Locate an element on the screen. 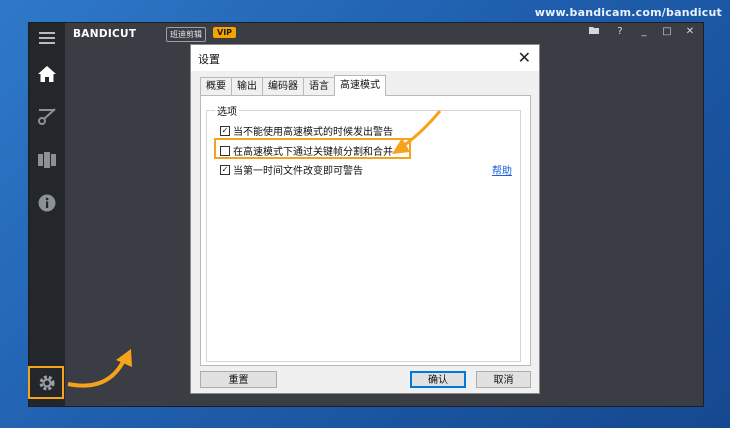  arrow-from-gear is located at coordinates (99, 368).